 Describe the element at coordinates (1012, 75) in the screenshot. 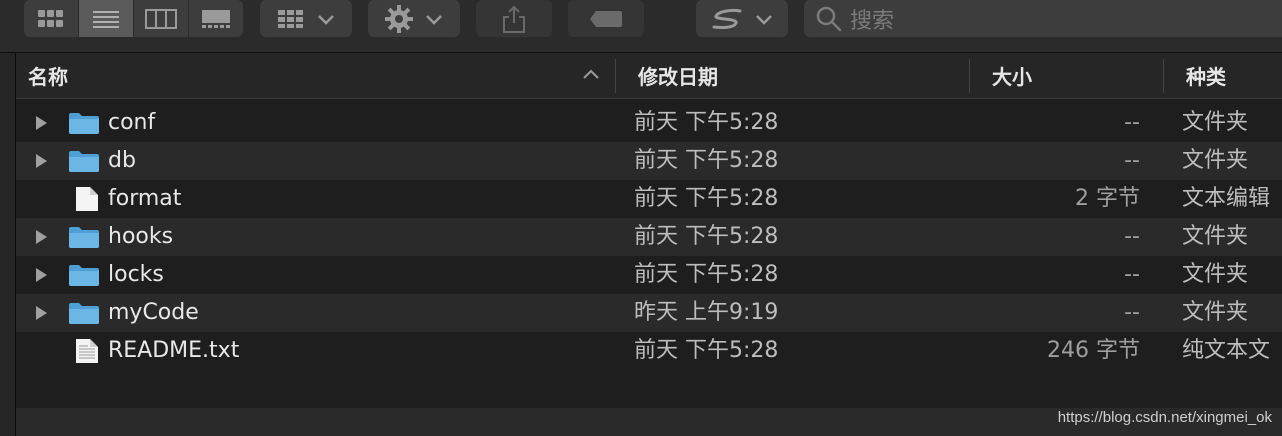

I see `column-size-header: 大小` at that location.